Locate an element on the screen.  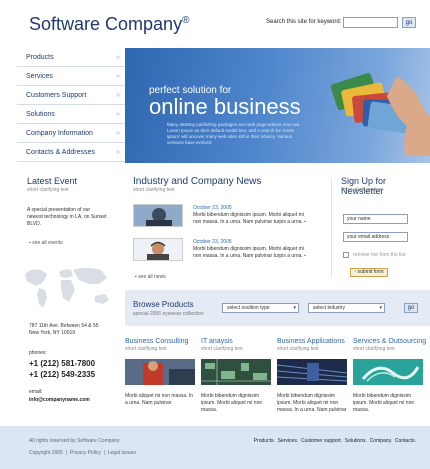
server-room-image is located at coordinates (312, 372).